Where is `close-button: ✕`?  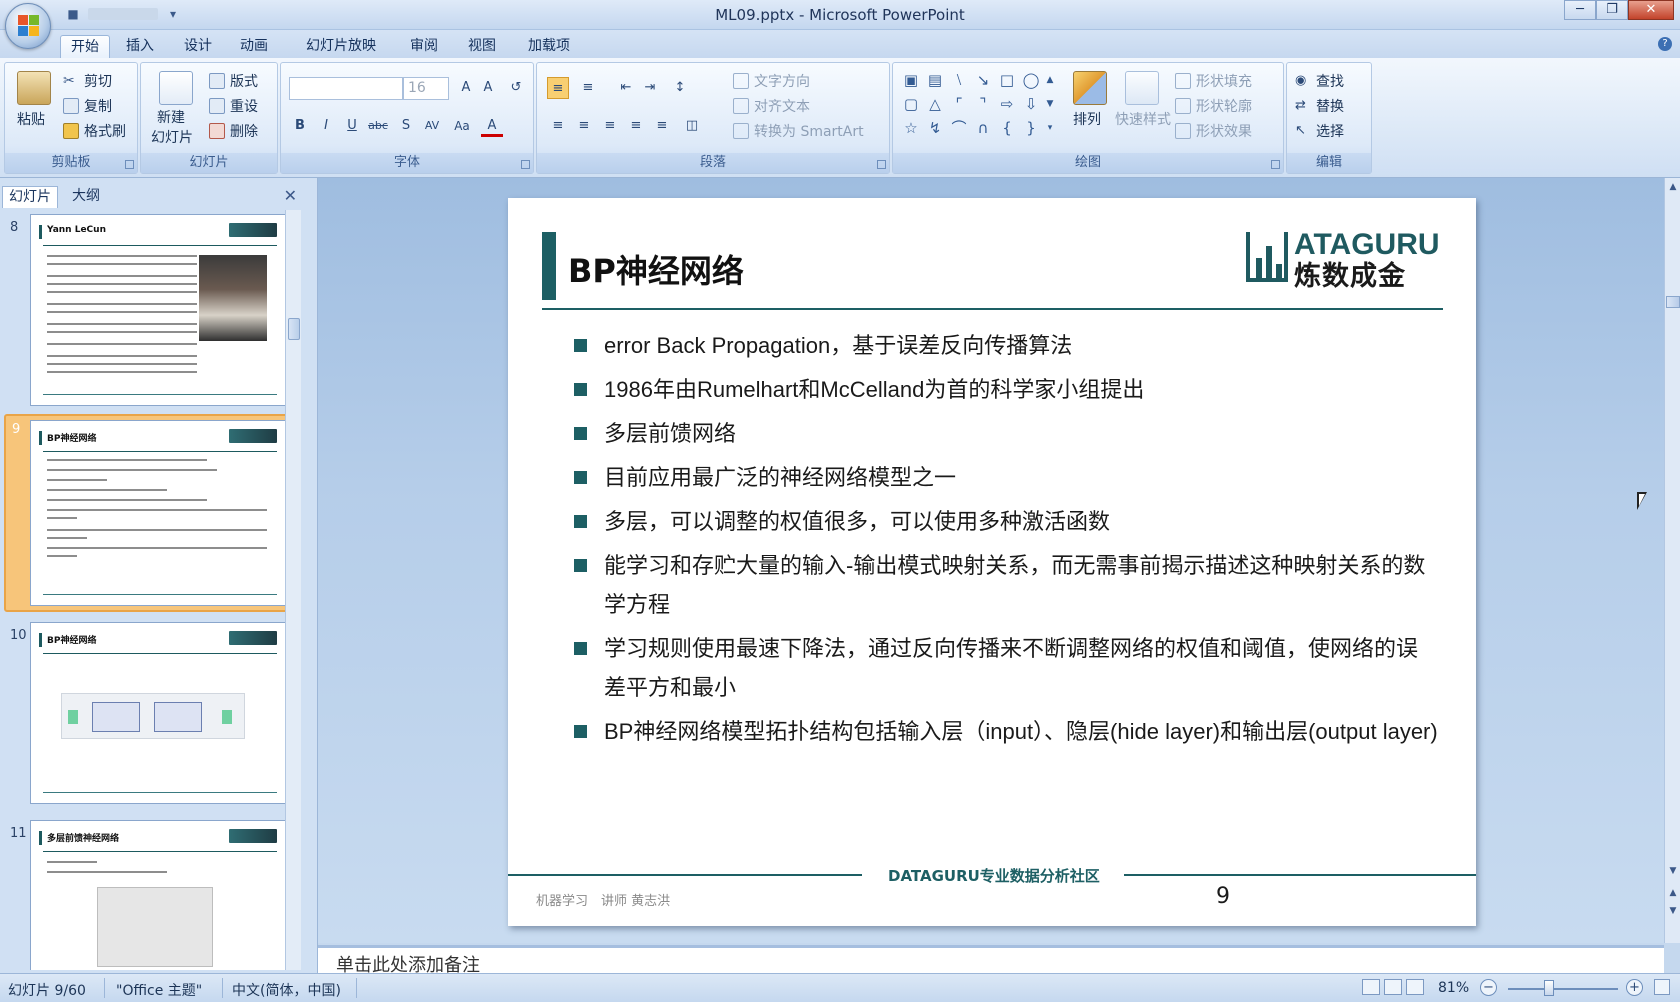 close-button: ✕ is located at coordinates (1651, 10).